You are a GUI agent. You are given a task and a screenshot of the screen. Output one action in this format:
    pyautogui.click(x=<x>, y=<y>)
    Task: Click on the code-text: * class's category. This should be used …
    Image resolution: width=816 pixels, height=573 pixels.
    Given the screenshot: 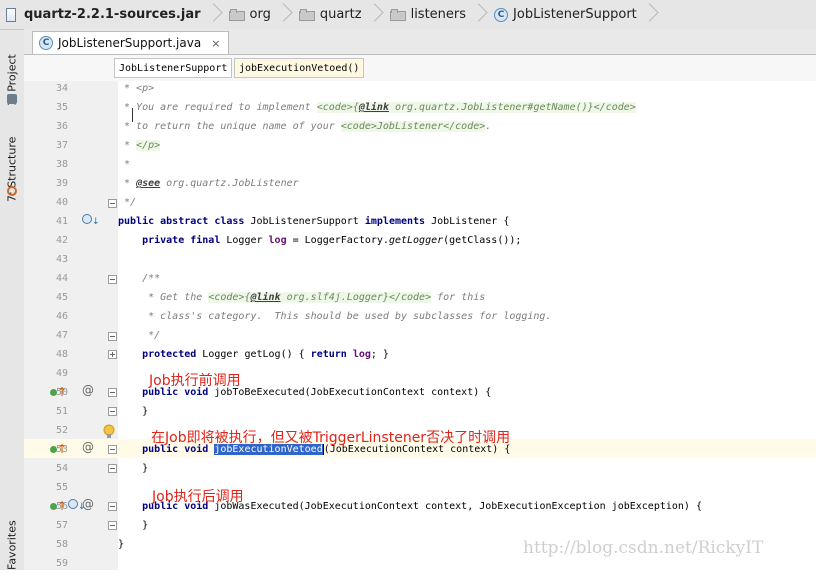 What is the action you would take?
    pyautogui.click(x=335, y=316)
    